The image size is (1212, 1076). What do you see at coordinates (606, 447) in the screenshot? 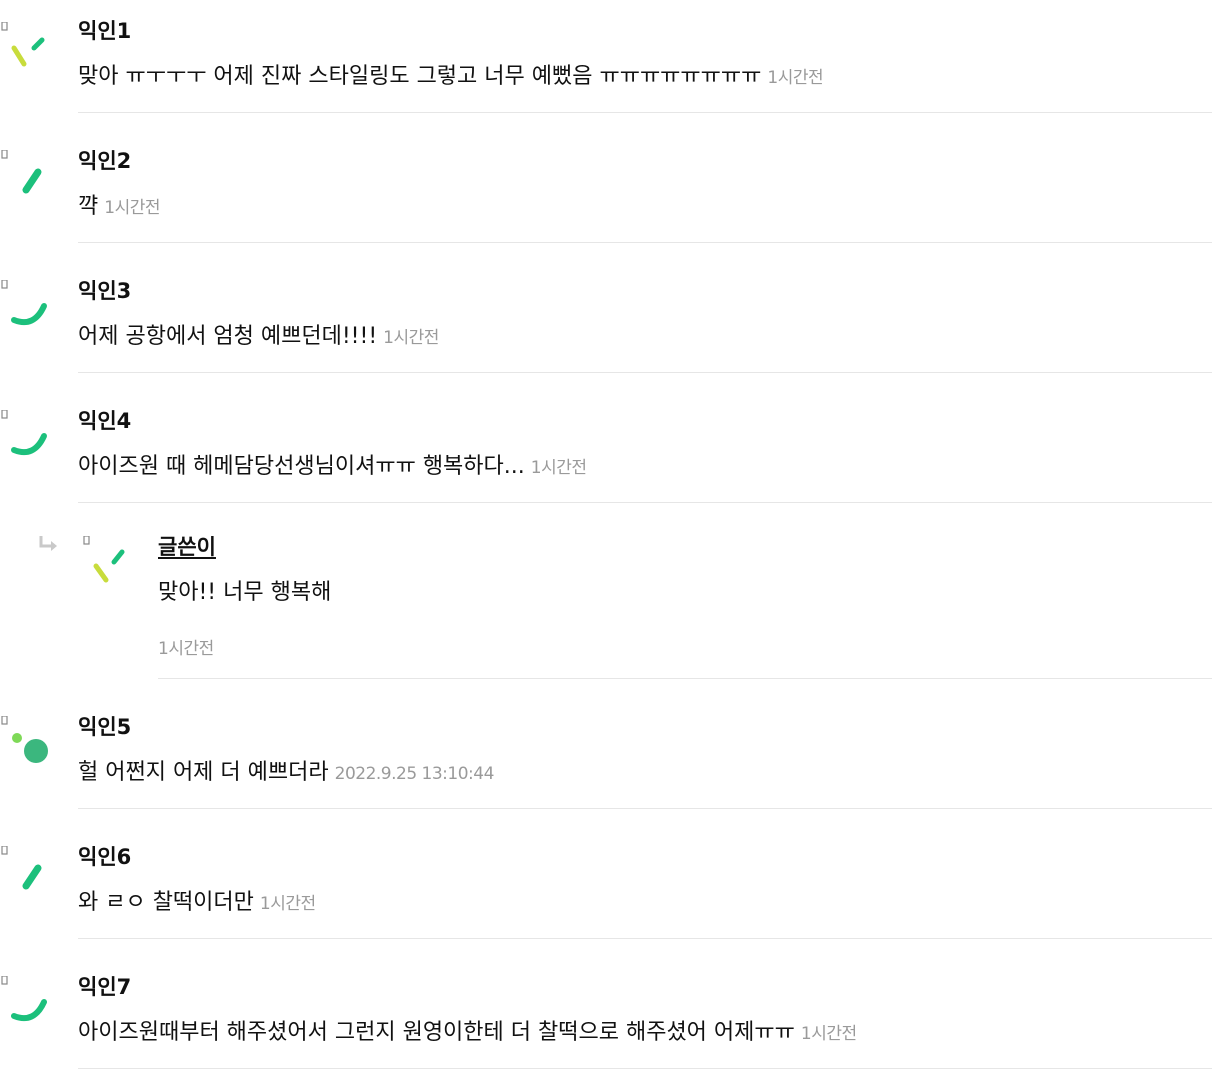
I see `comment-item: 익인4 아이즈원 때 헤메담당선생님이셔ㅠㅠ 행복하다... 1시간전` at bounding box center [606, 447].